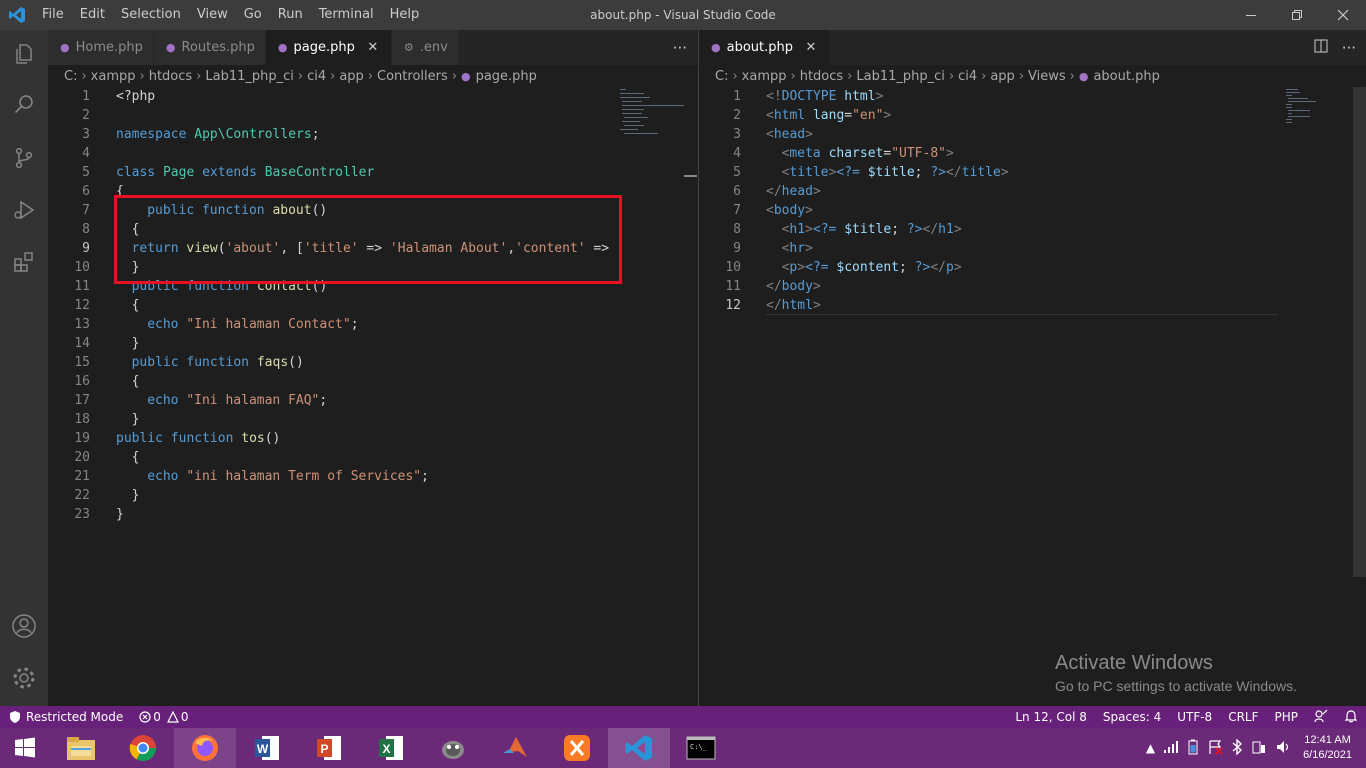  I want to click on taskbar-powerpoint: P, so click(329, 748).